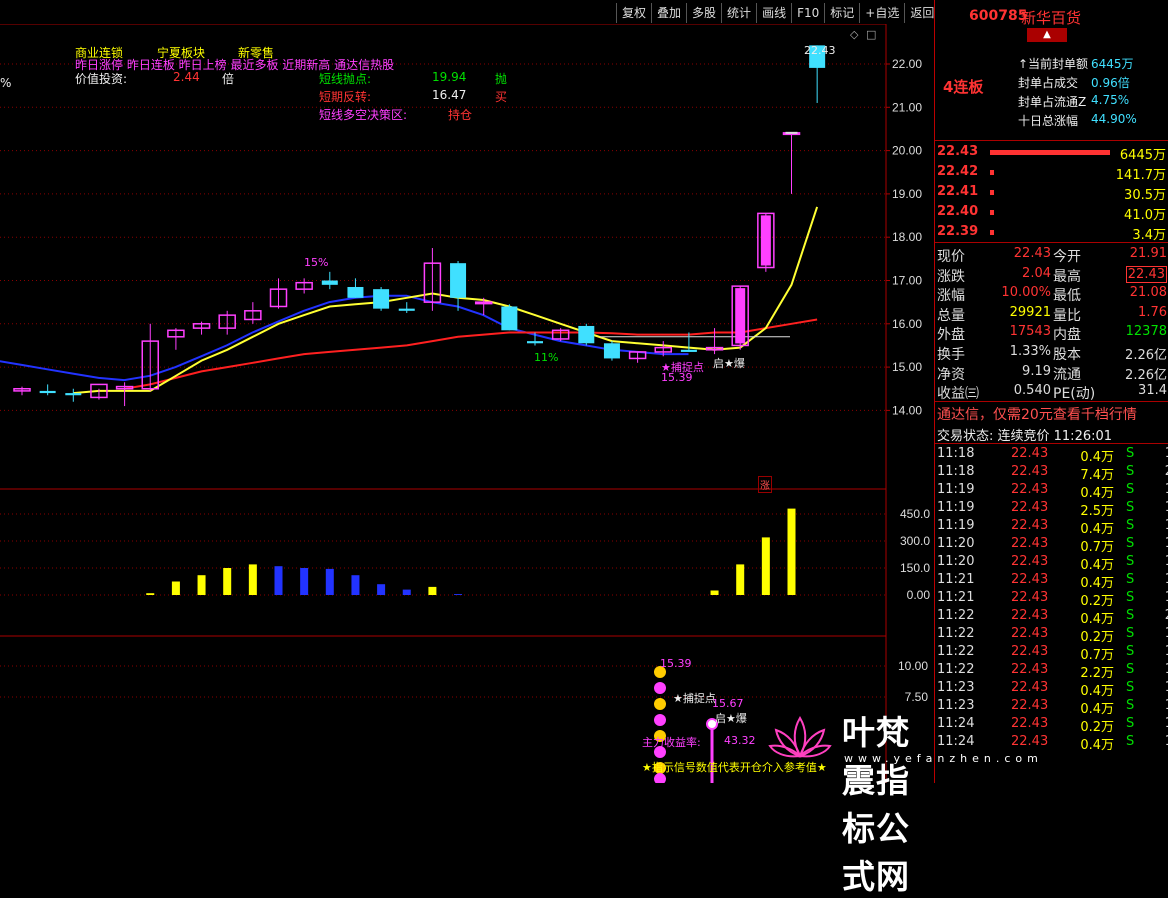 Image resolution: width=1168 pixels, height=898 pixels. What do you see at coordinates (363, 115) in the screenshot?
I see `decision-label: 短线多空决策区:` at bounding box center [363, 115].